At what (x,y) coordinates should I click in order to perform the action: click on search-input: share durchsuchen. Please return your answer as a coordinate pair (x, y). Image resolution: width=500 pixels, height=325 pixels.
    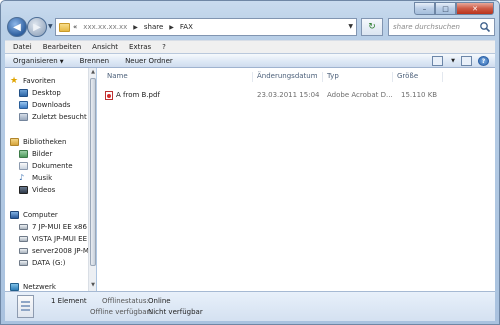
    Looking at the image, I should click on (441, 27).